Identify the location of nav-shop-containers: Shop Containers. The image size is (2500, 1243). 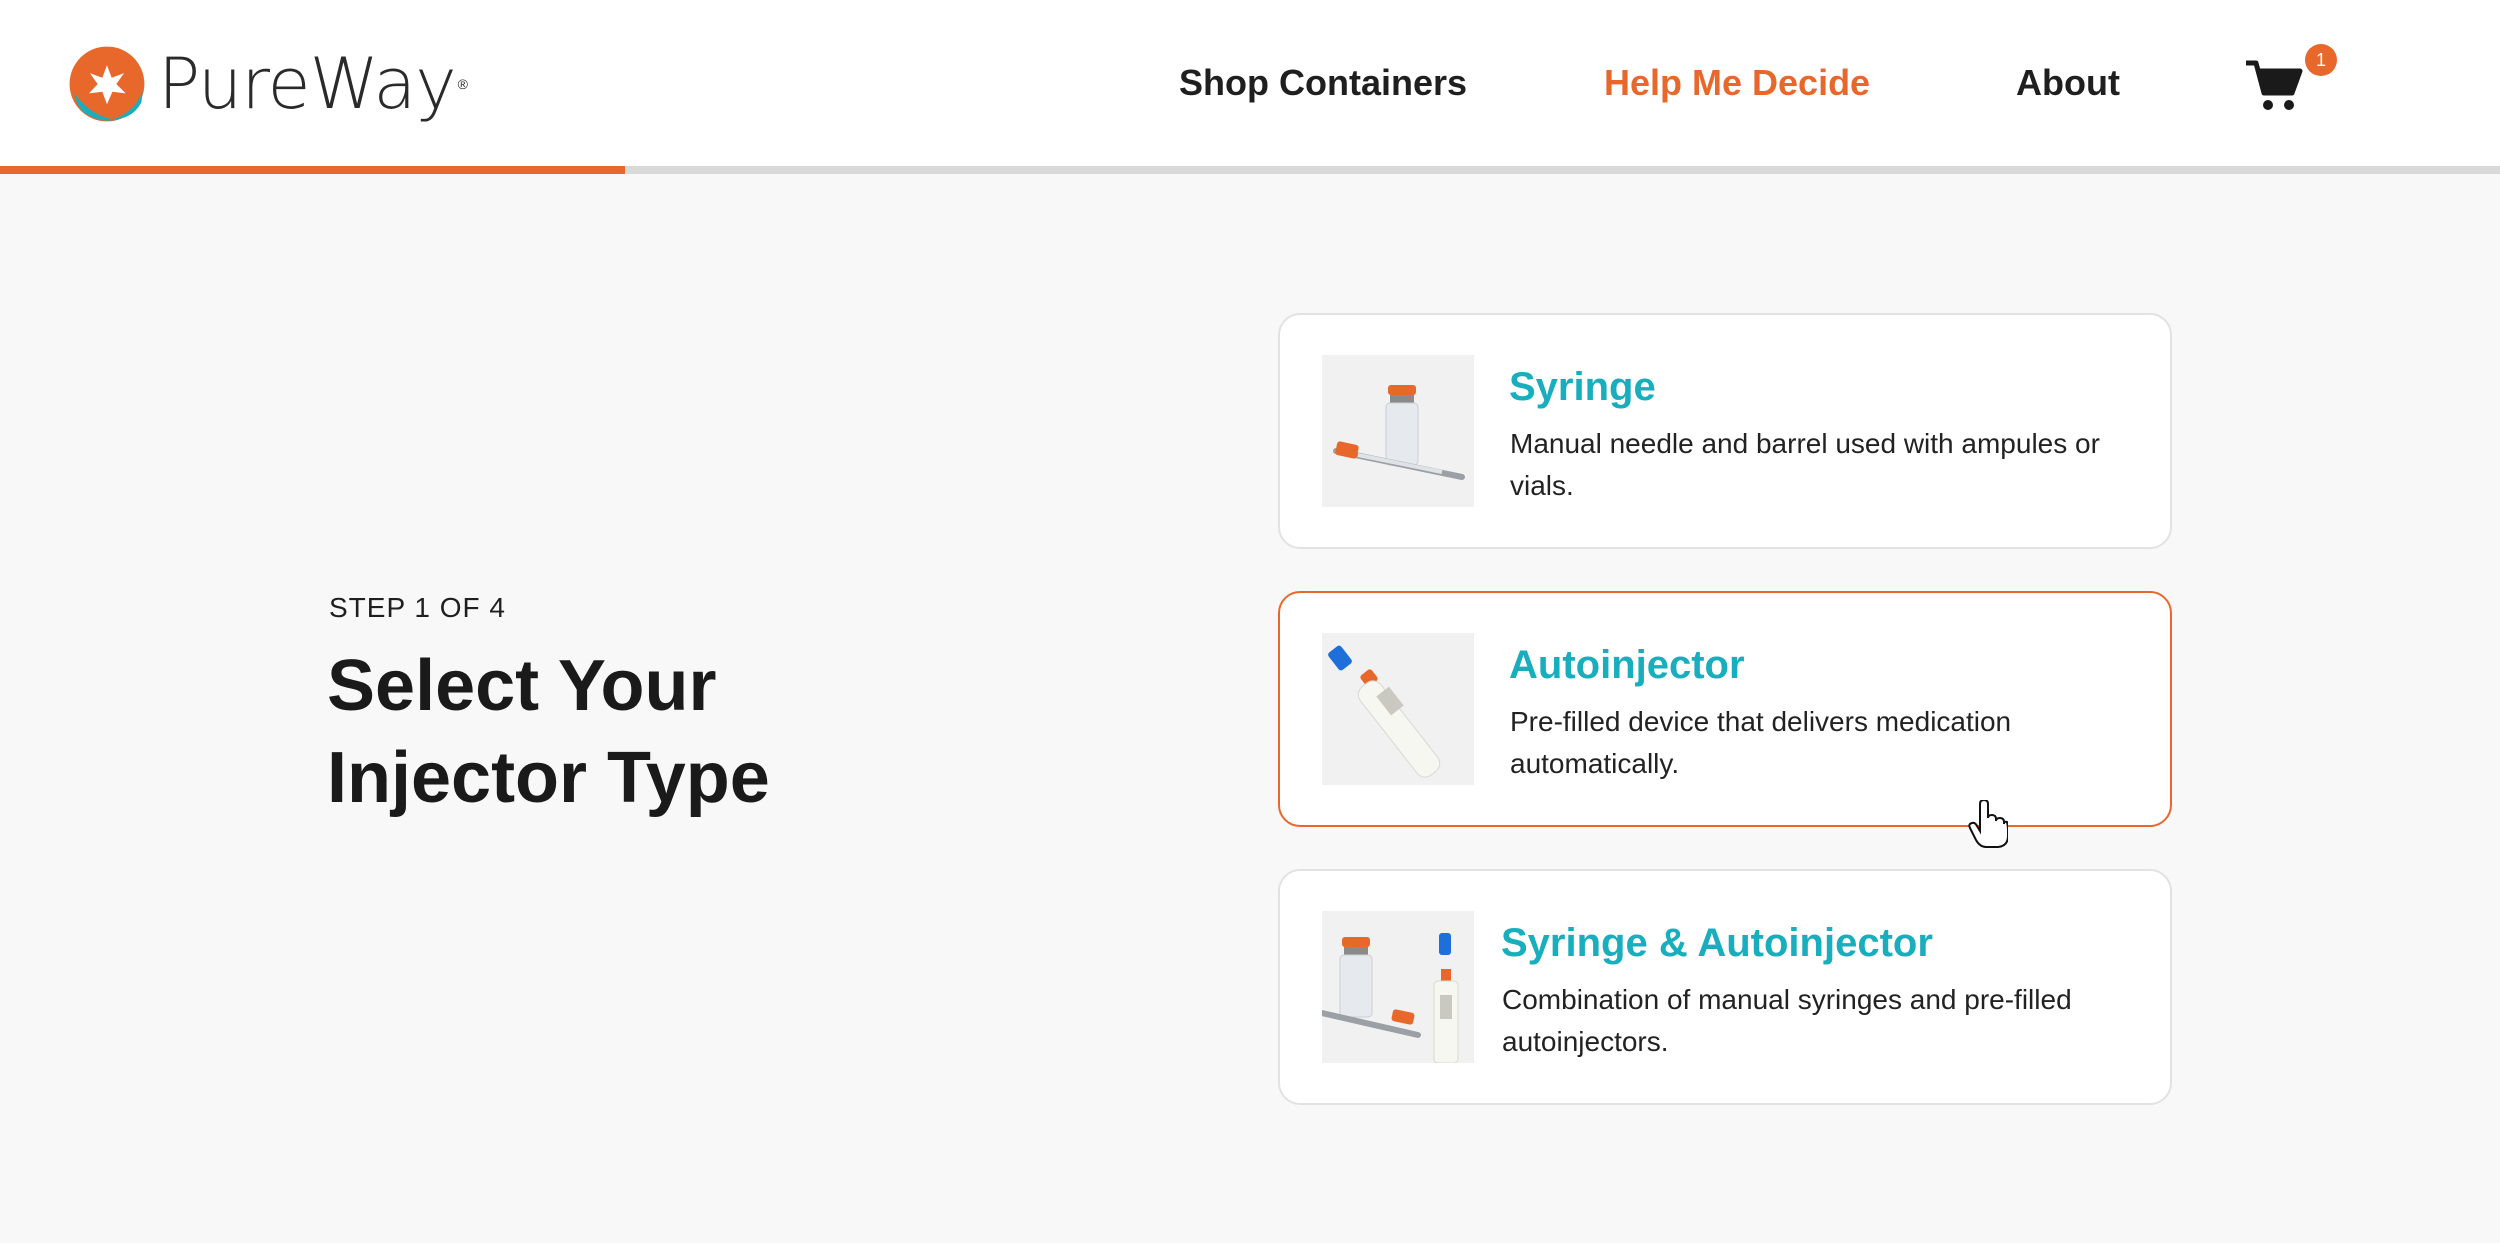
(1323, 83).